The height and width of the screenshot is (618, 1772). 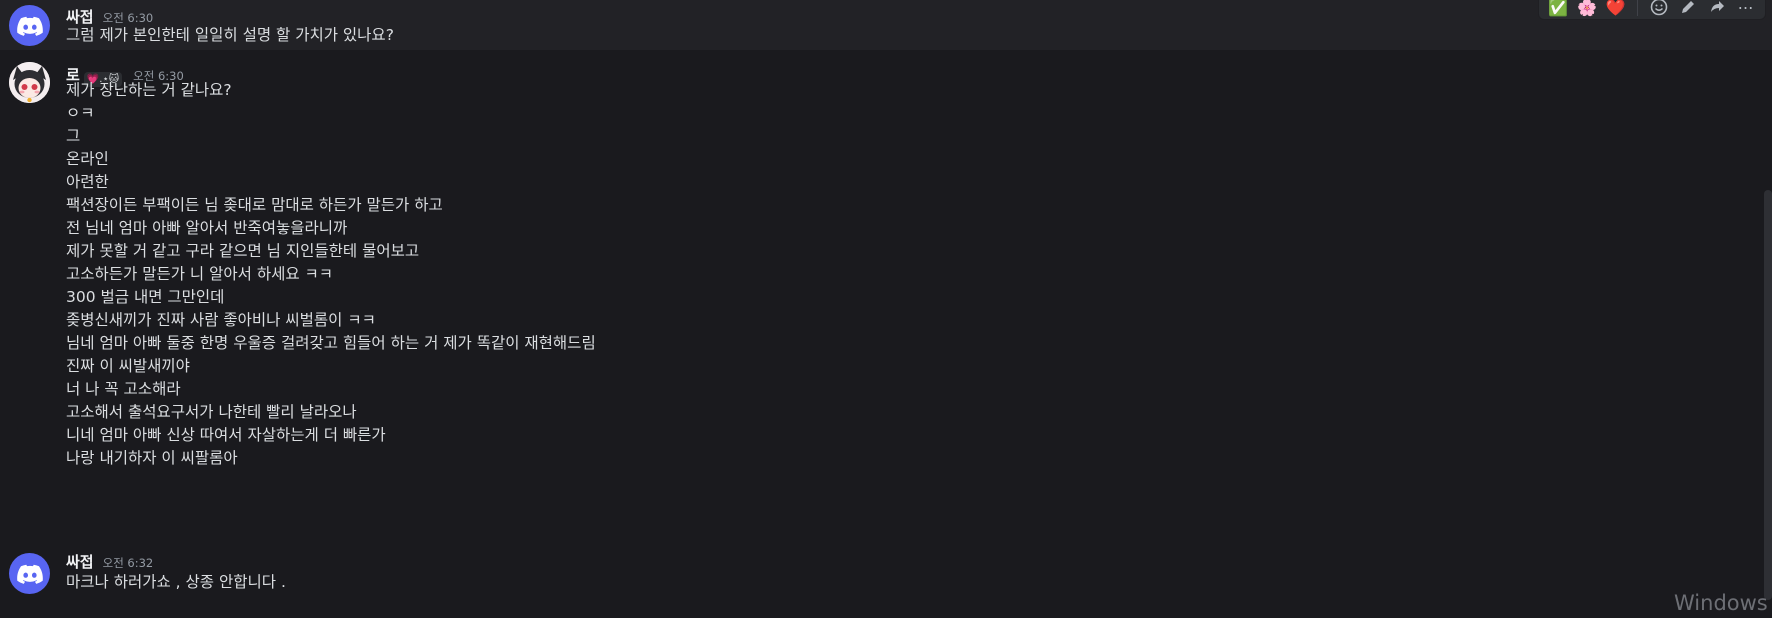 What do you see at coordinates (1615, 9) in the screenshot?
I see `reaction-heart-icon: ❤️` at bounding box center [1615, 9].